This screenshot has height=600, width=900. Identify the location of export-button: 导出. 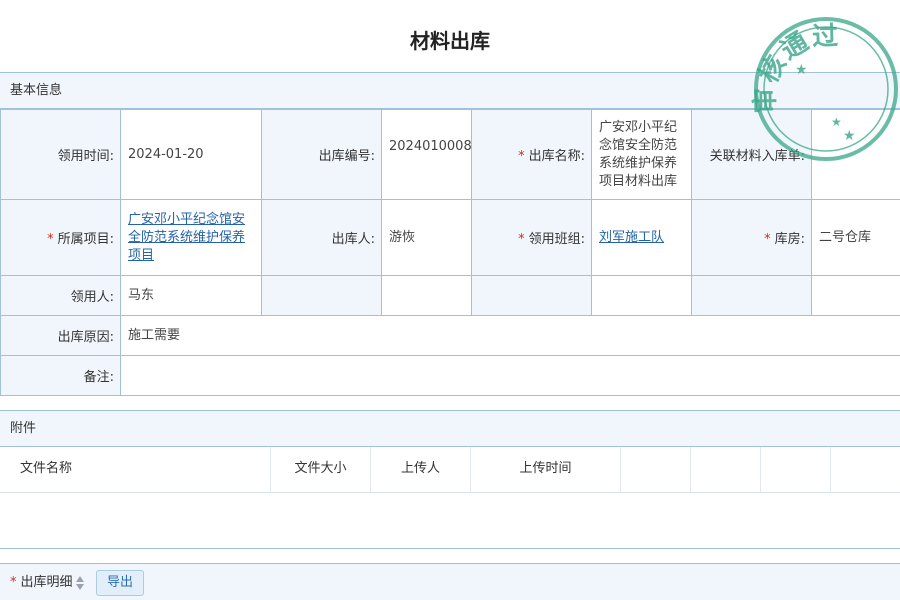
(120, 583).